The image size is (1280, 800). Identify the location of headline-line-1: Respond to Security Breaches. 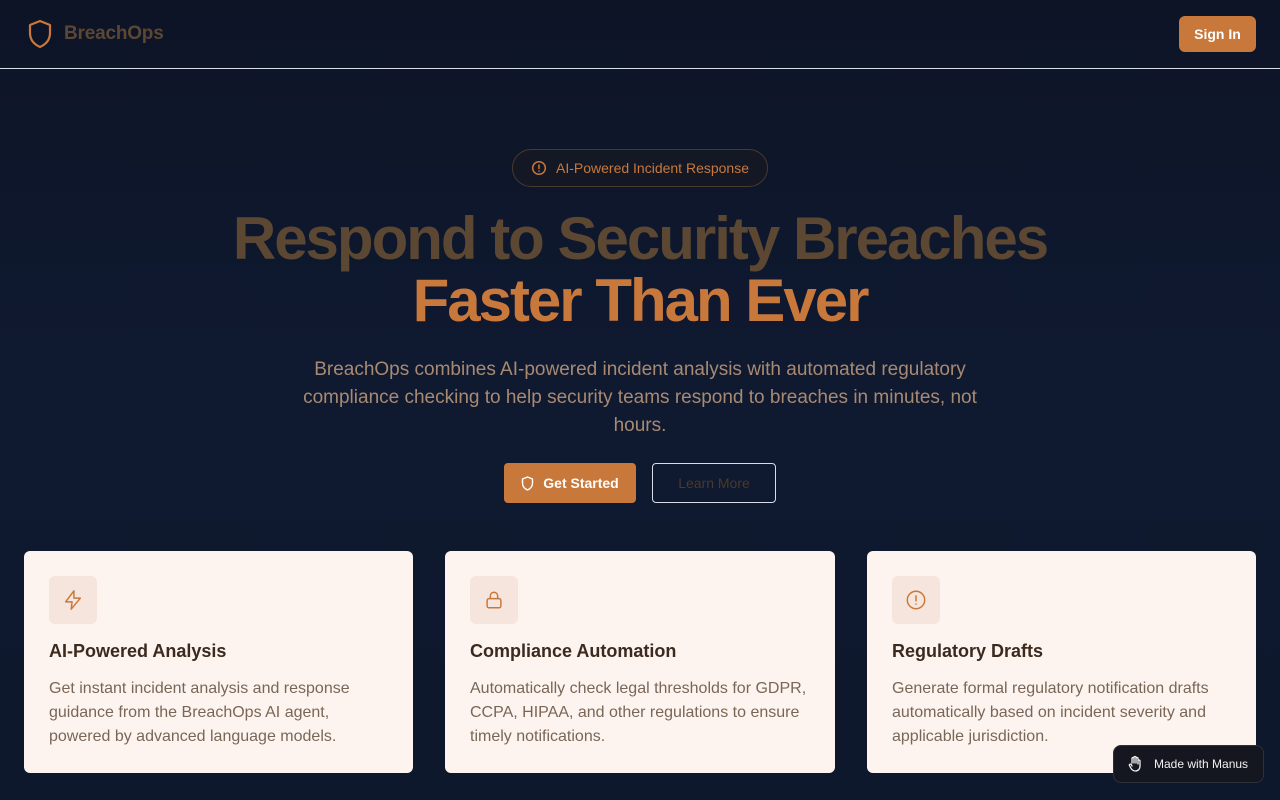
(640, 238).